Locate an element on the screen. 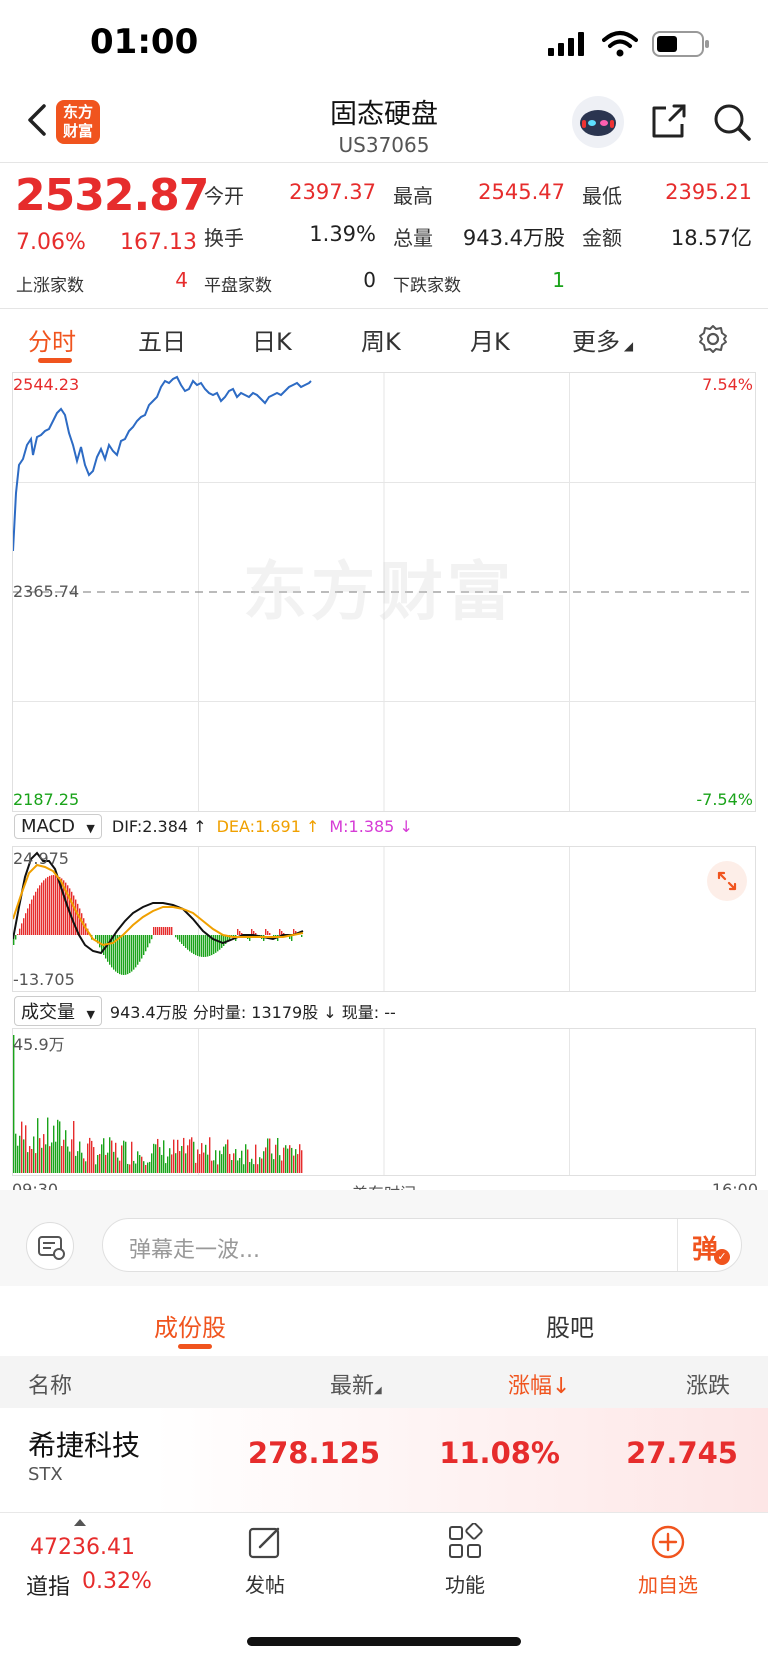 This screenshot has height=1662, width=768. high-label: 最高 is located at coordinates (413, 196).